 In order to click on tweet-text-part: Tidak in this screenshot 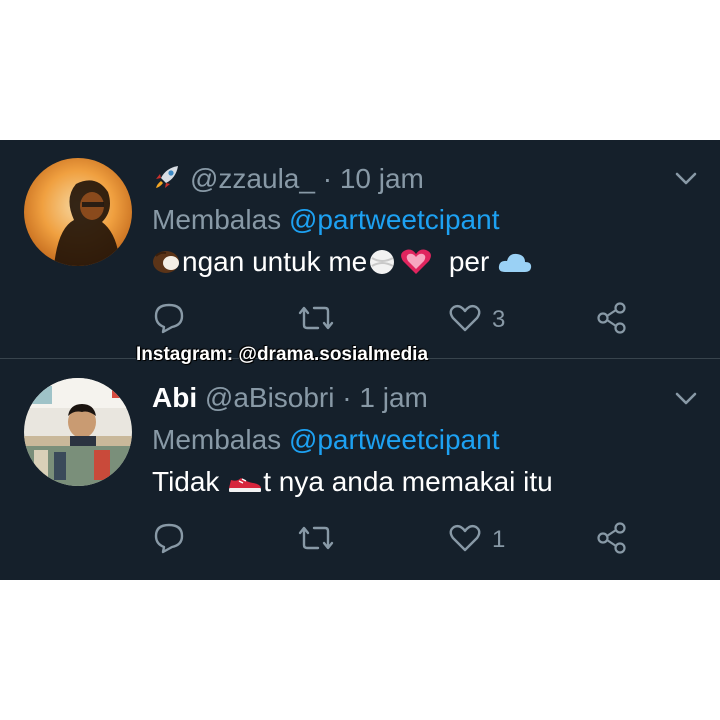, I will do `click(190, 481)`.